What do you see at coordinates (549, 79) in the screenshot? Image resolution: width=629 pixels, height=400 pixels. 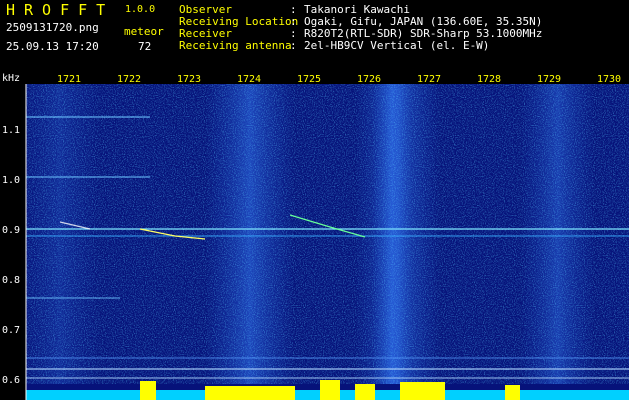 I see `time-tick-label: 1729` at bounding box center [549, 79].